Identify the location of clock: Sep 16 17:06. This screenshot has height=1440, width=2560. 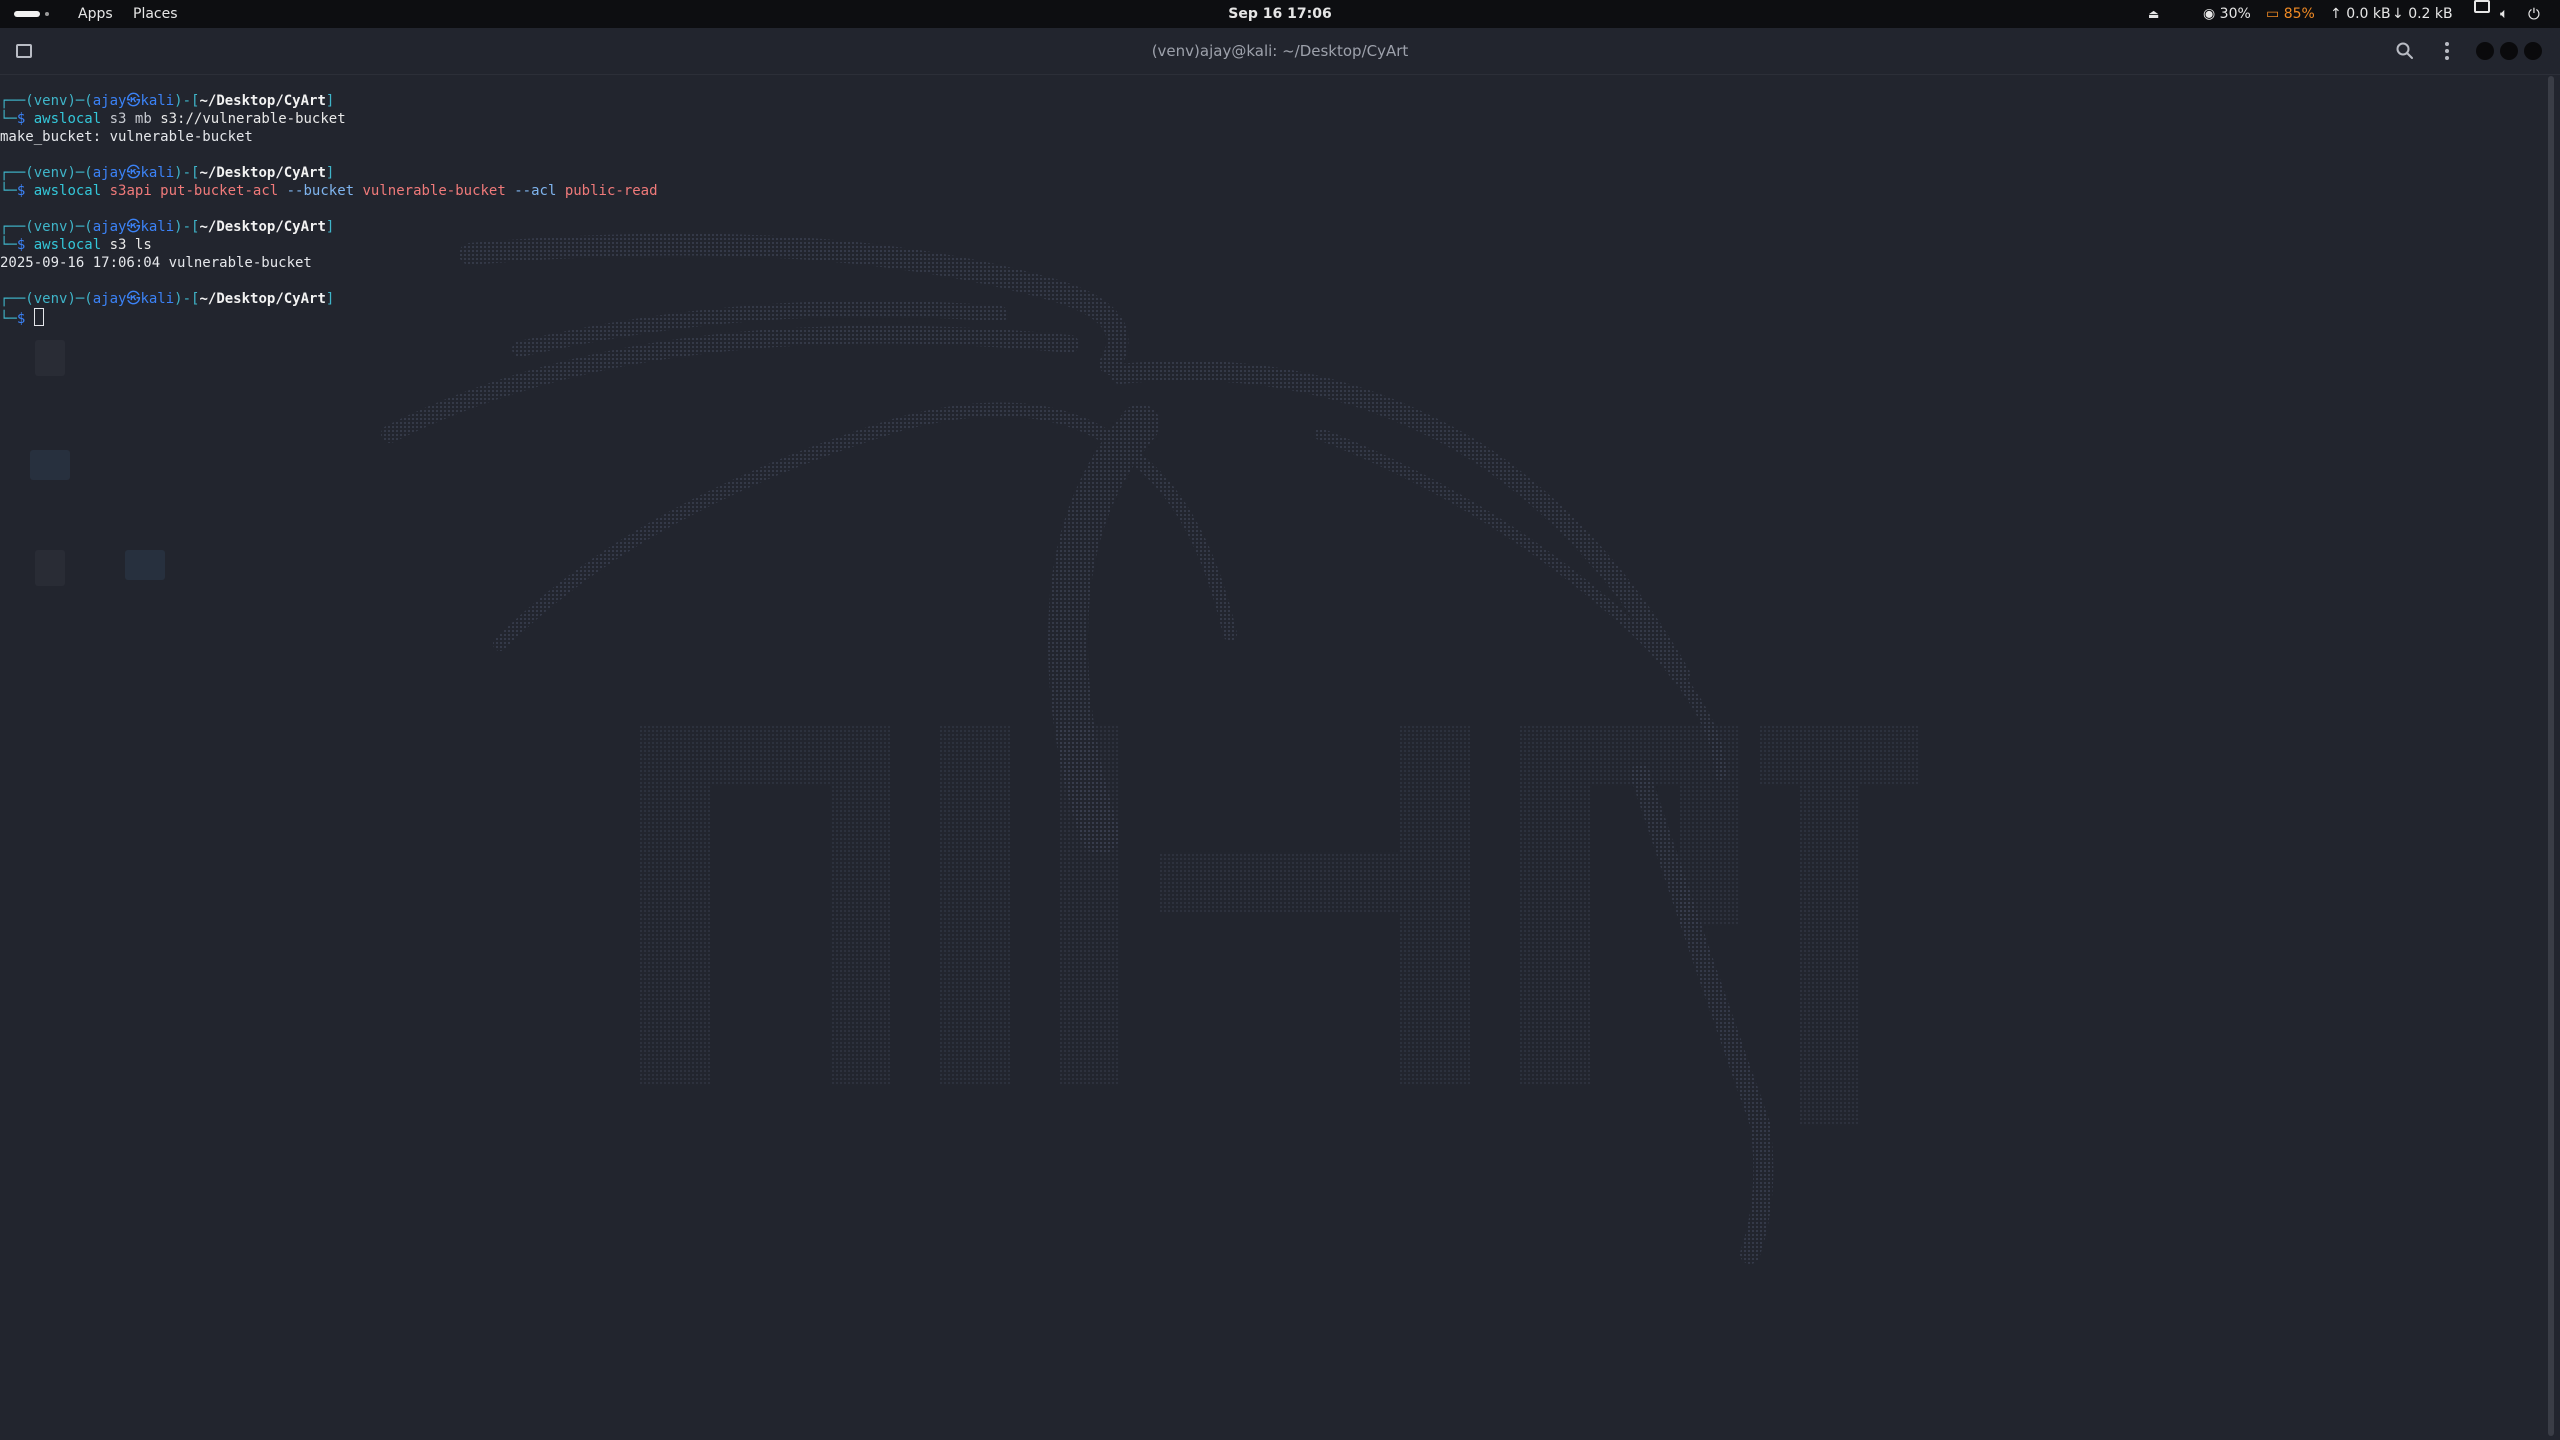
(1280, 14).